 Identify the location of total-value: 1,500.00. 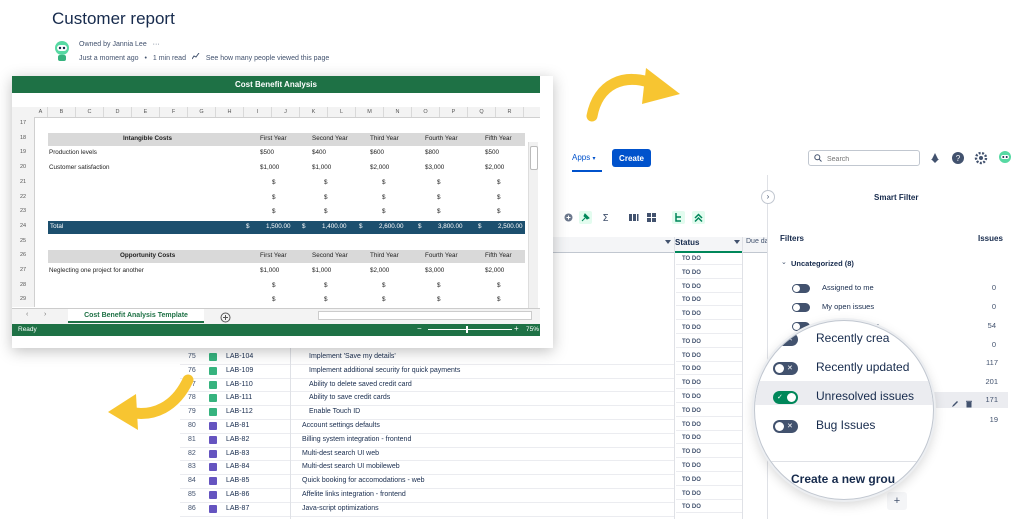
(278, 226).